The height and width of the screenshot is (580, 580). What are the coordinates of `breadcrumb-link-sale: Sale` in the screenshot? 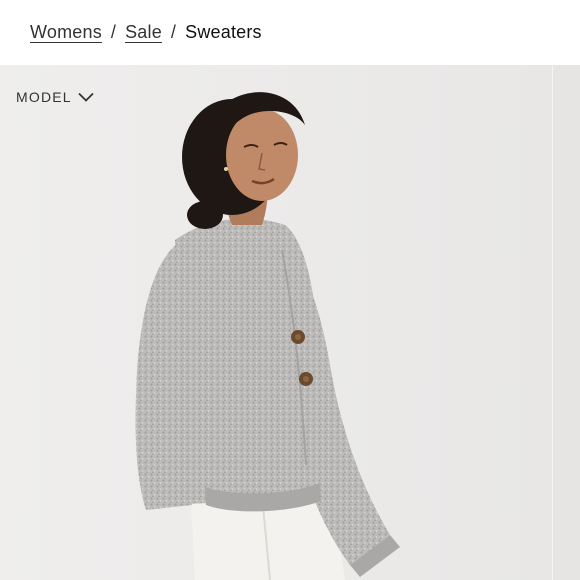 It's located at (143, 32).